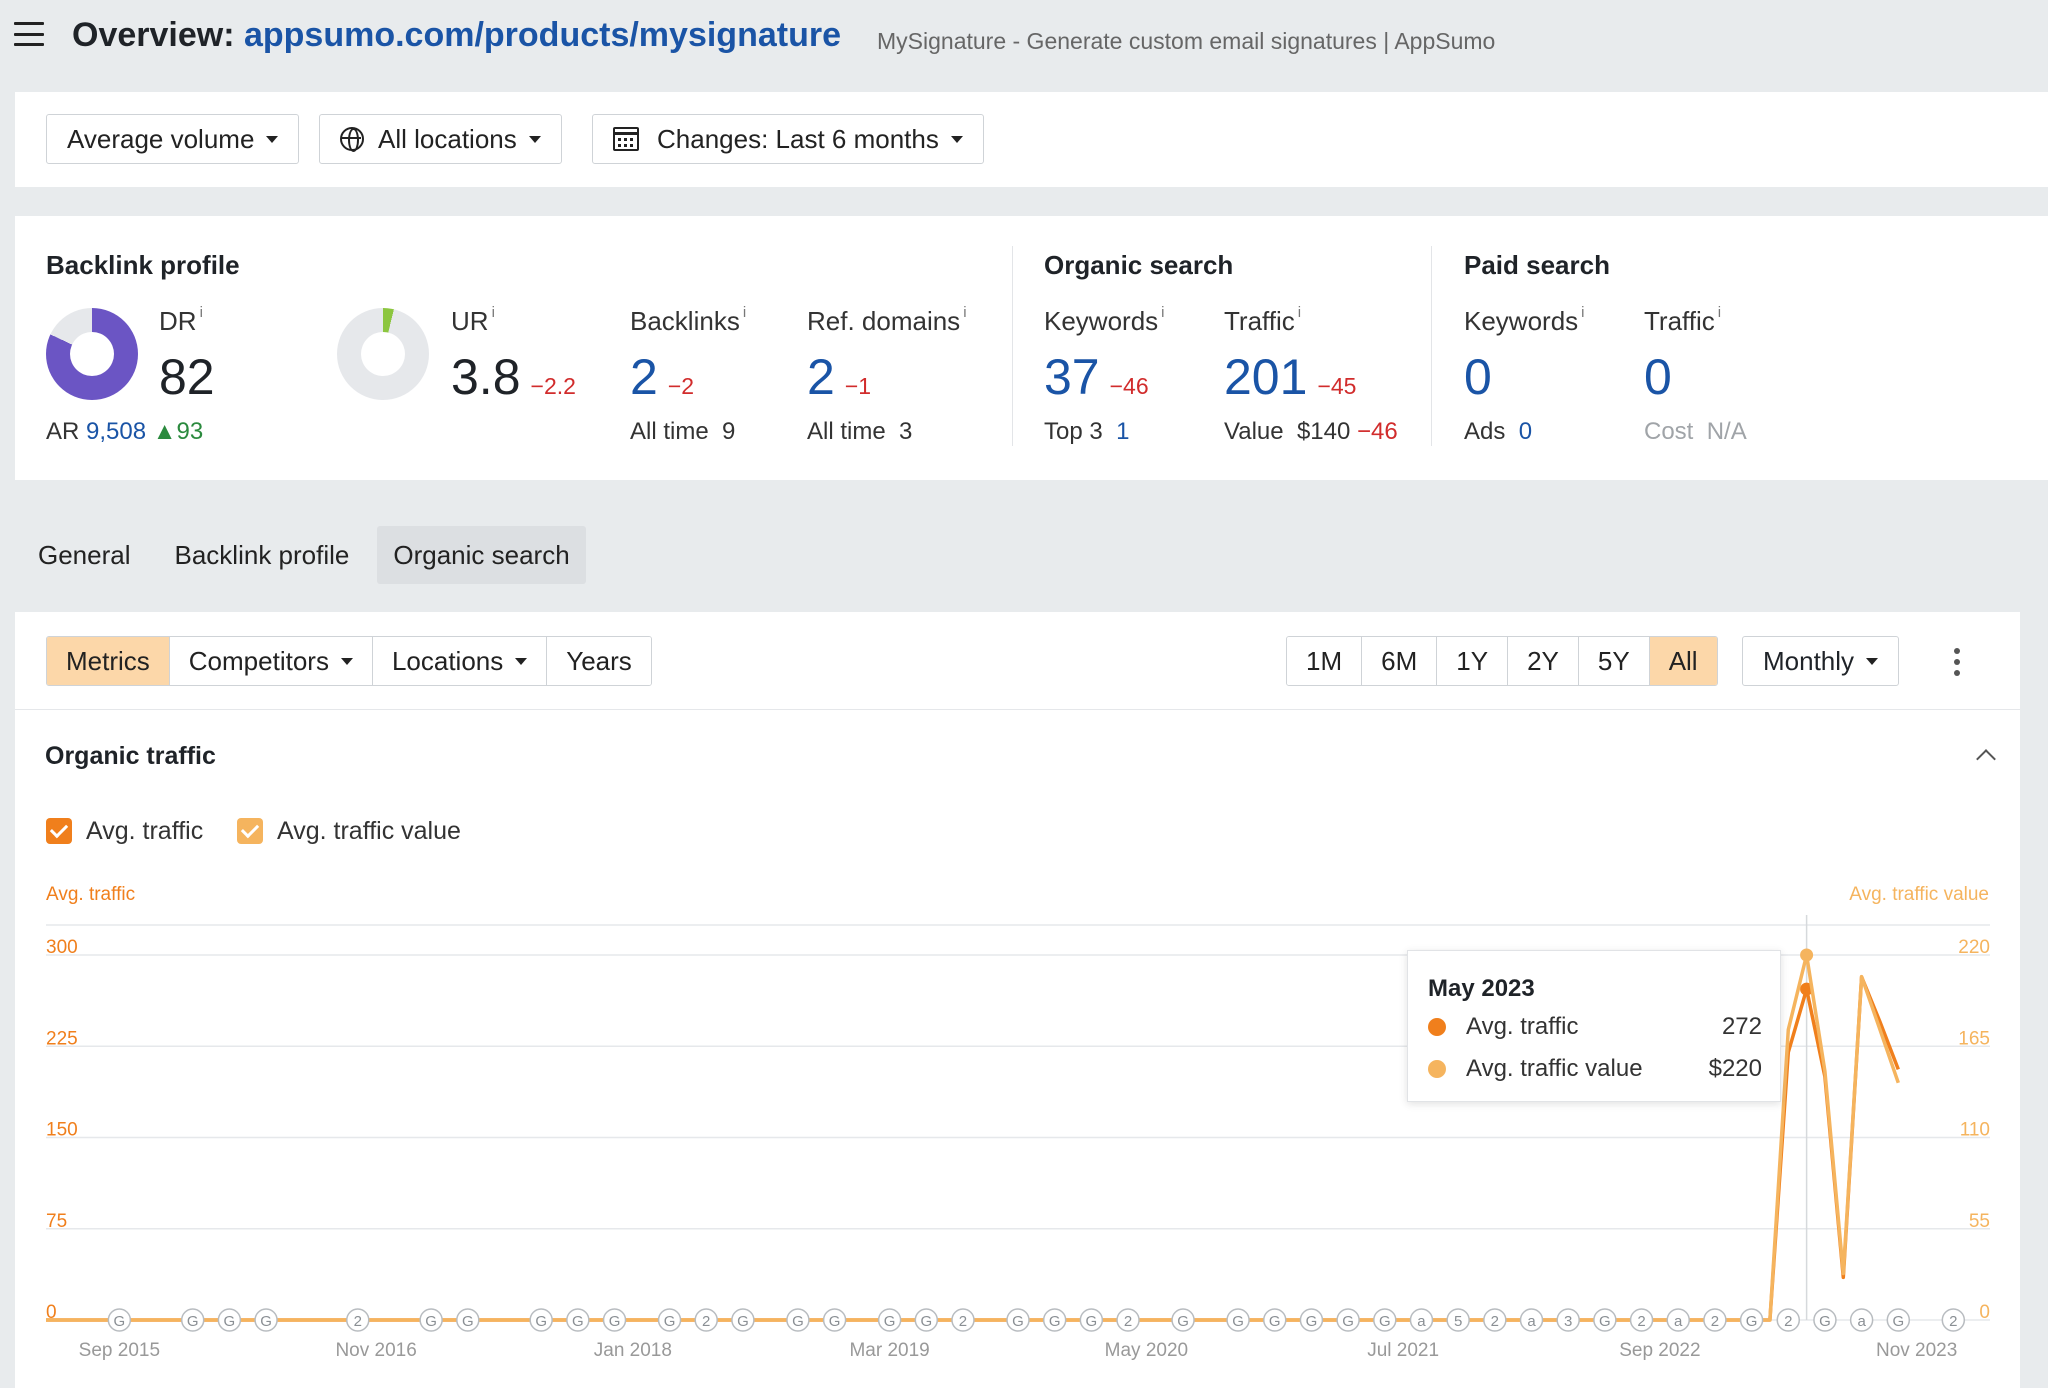  I want to click on volume-dropdown-label: Average volume, so click(161, 138).